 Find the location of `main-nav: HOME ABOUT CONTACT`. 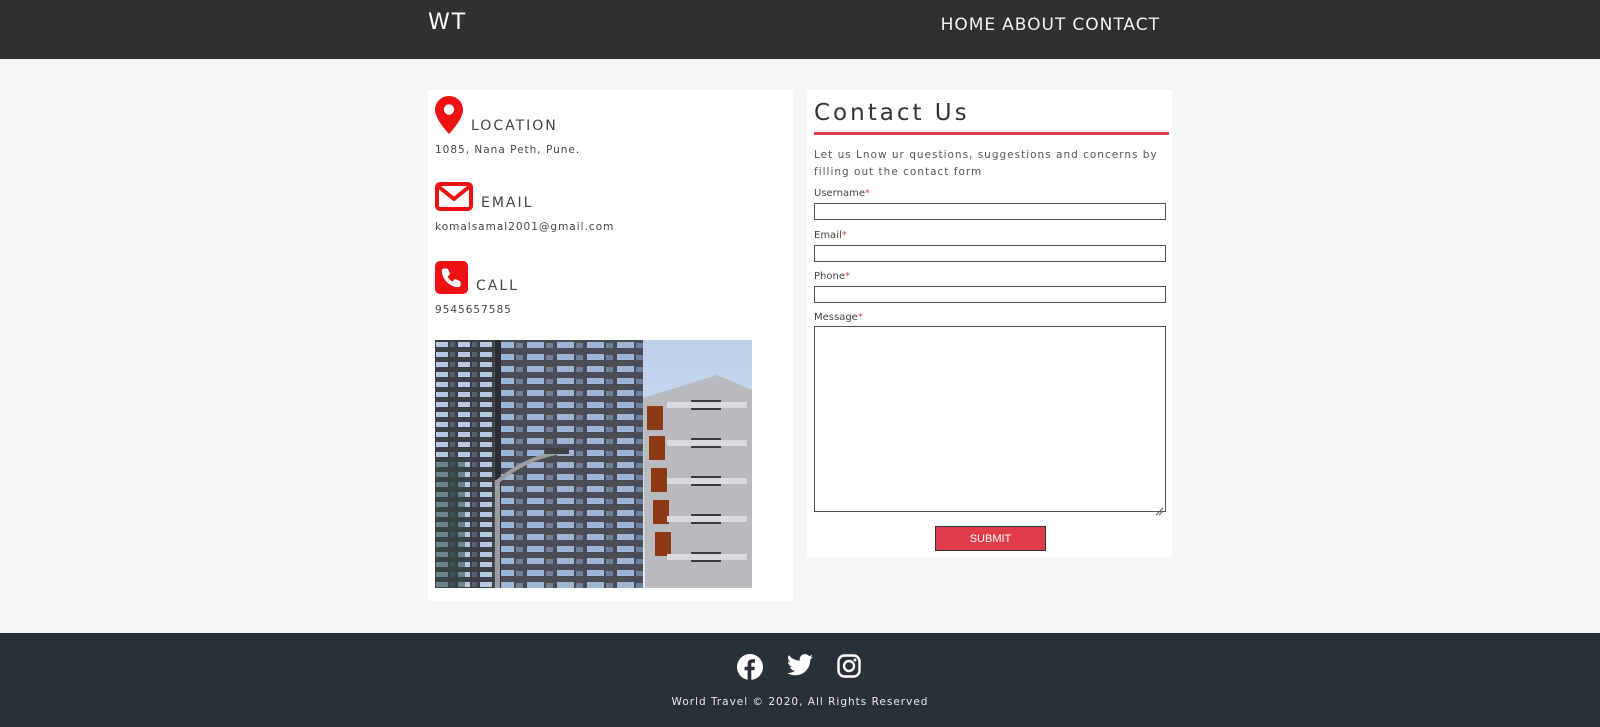

main-nav: HOME ABOUT CONTACT is located at coordinates (1050, 25).